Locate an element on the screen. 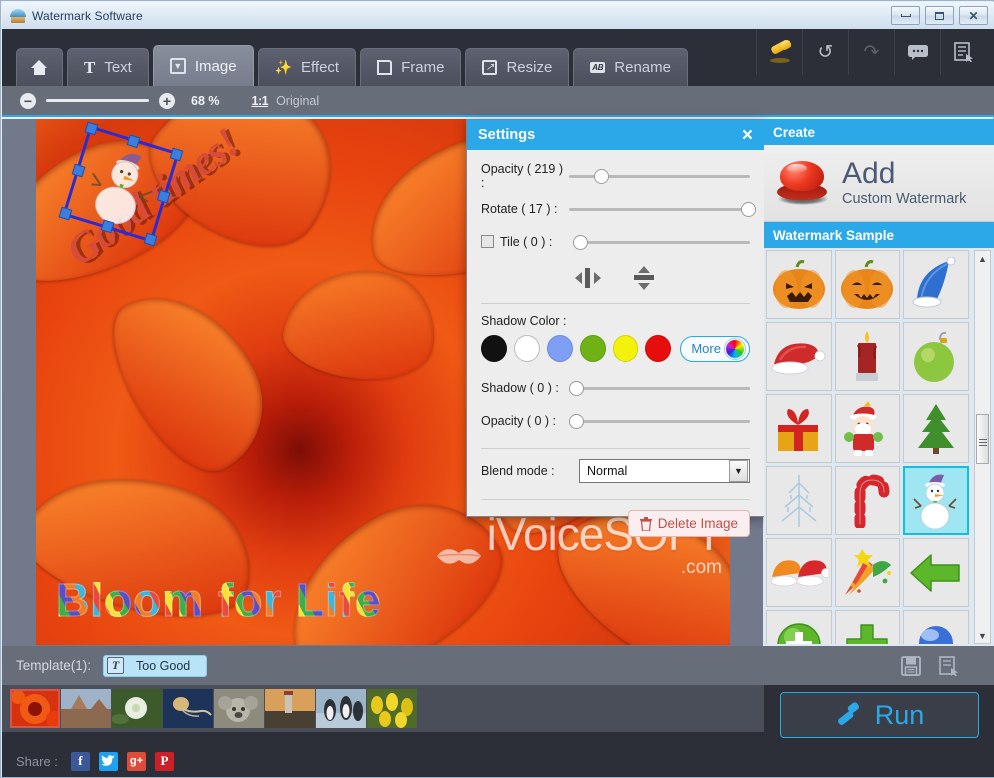 The height and width of the screenshot is (778, 994). list-select-icon is located at coordinates (963, 52).